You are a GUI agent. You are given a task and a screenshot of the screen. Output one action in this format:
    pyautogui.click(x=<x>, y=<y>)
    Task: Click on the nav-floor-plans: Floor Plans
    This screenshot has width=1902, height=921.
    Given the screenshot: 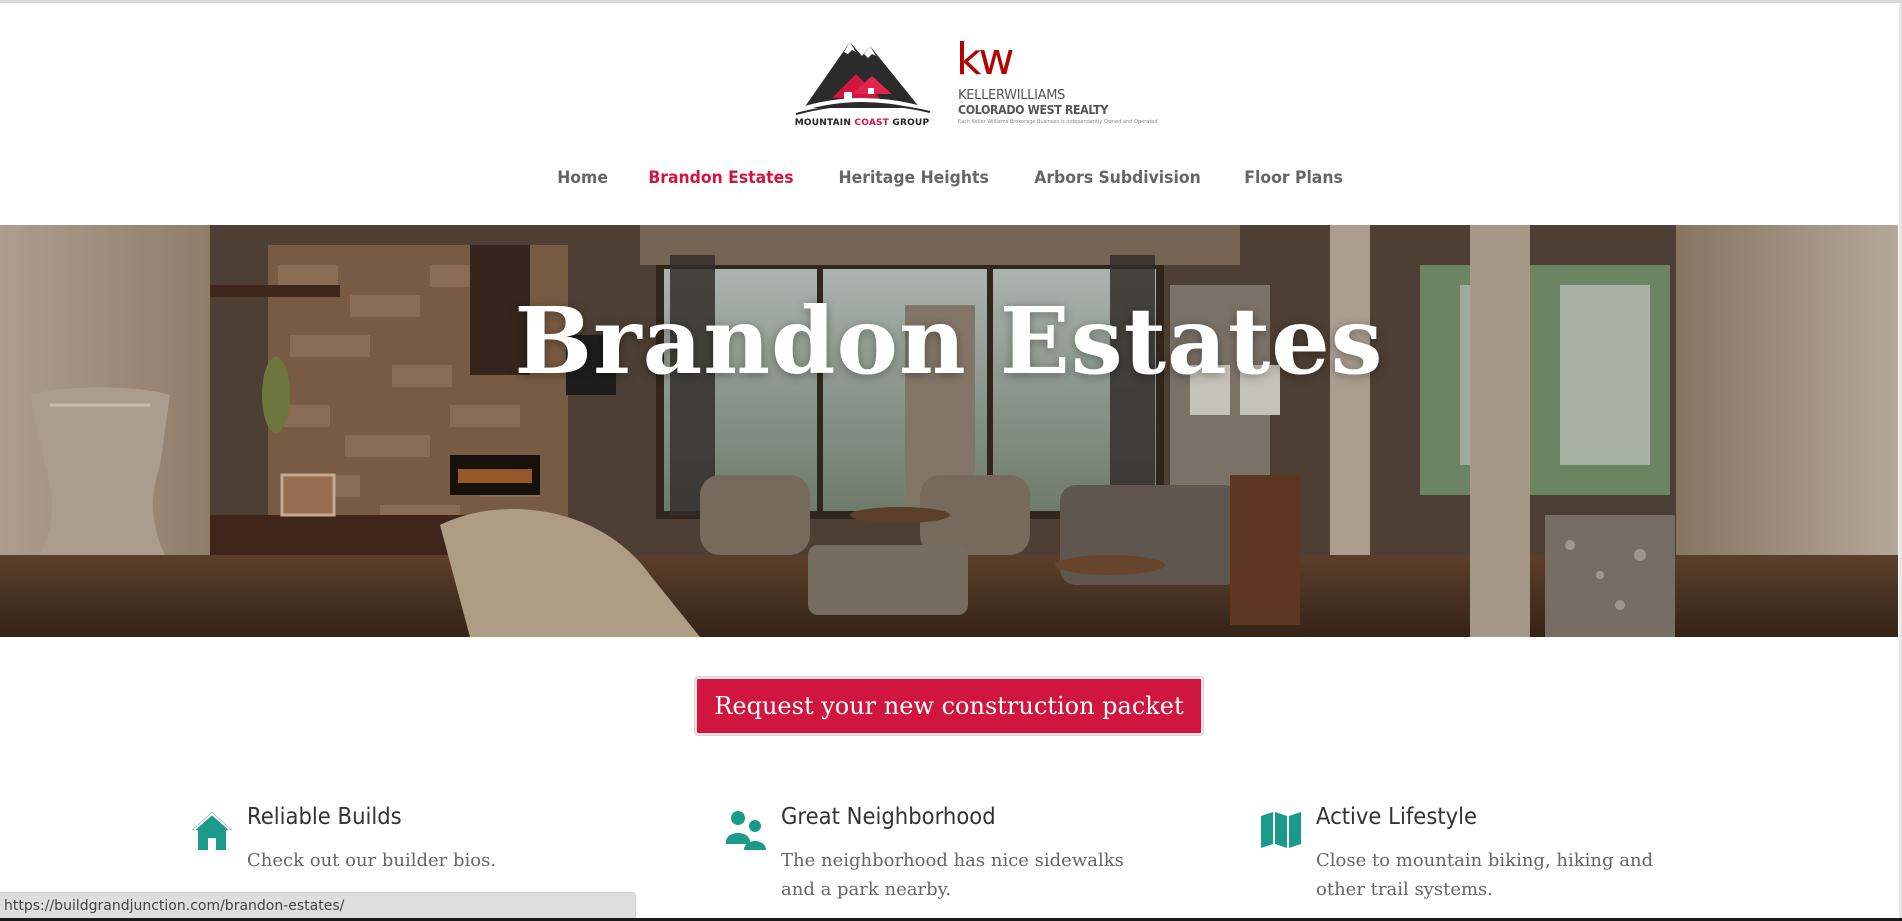 What is the action you would take?
    pyautogui.click(x=1293, y=178)
    